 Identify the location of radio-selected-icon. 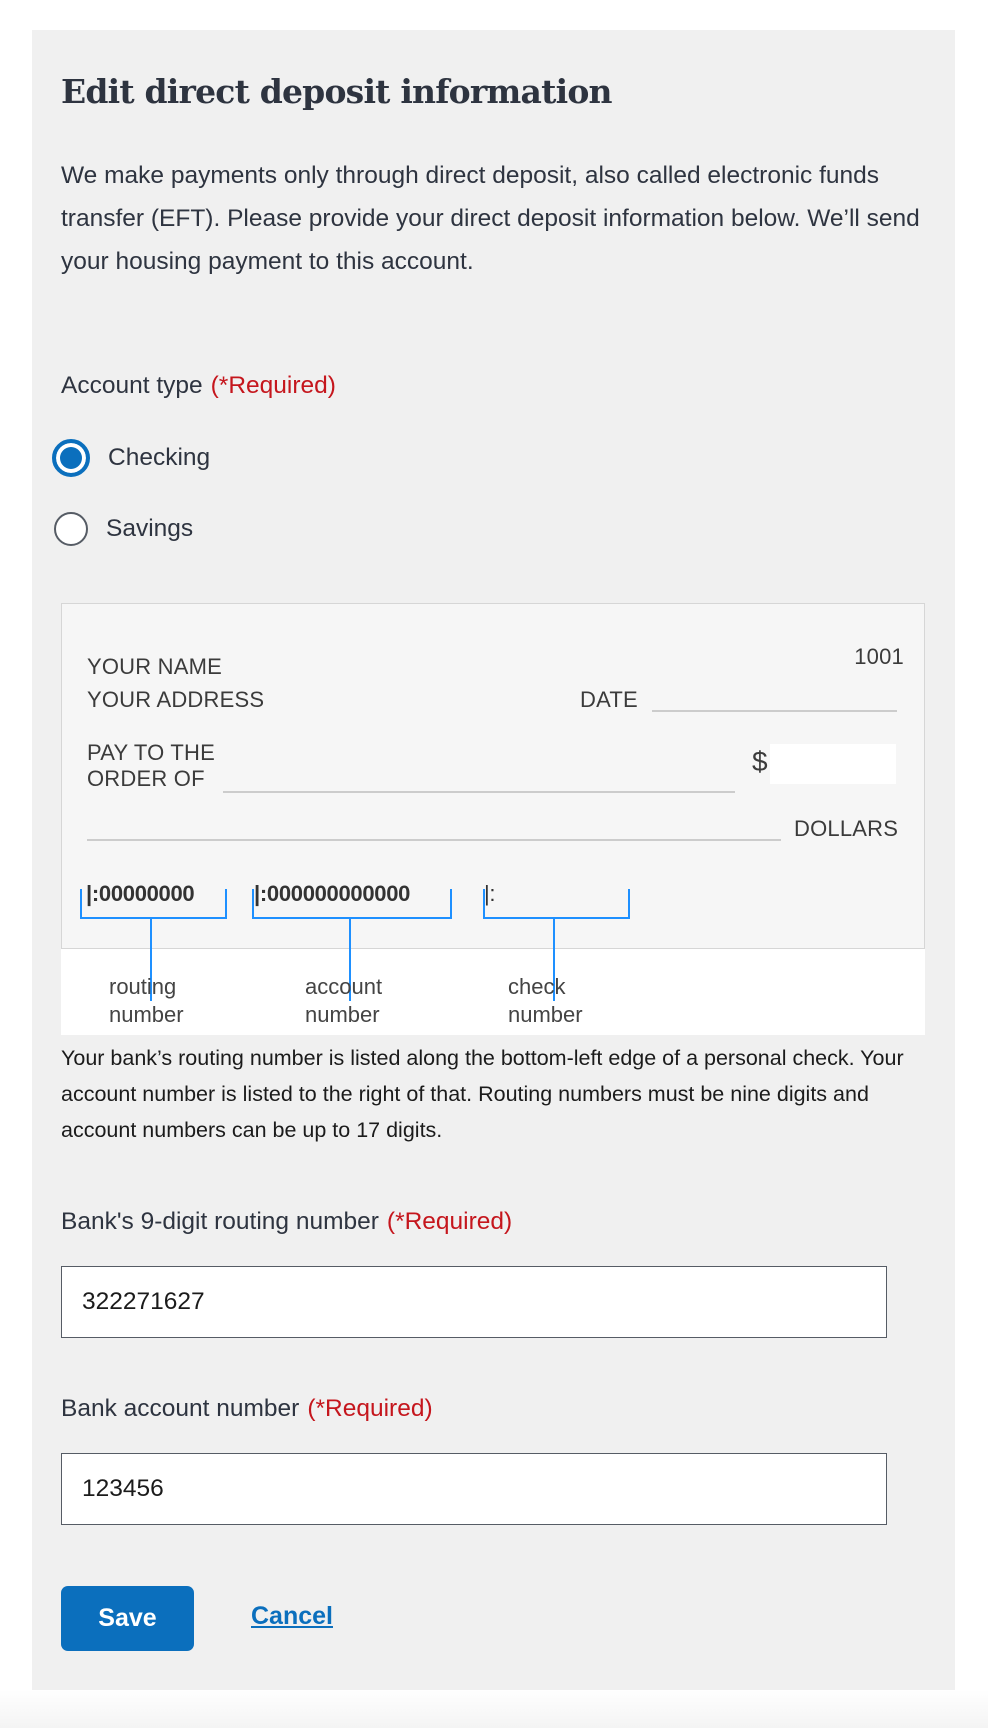
(71, 458).